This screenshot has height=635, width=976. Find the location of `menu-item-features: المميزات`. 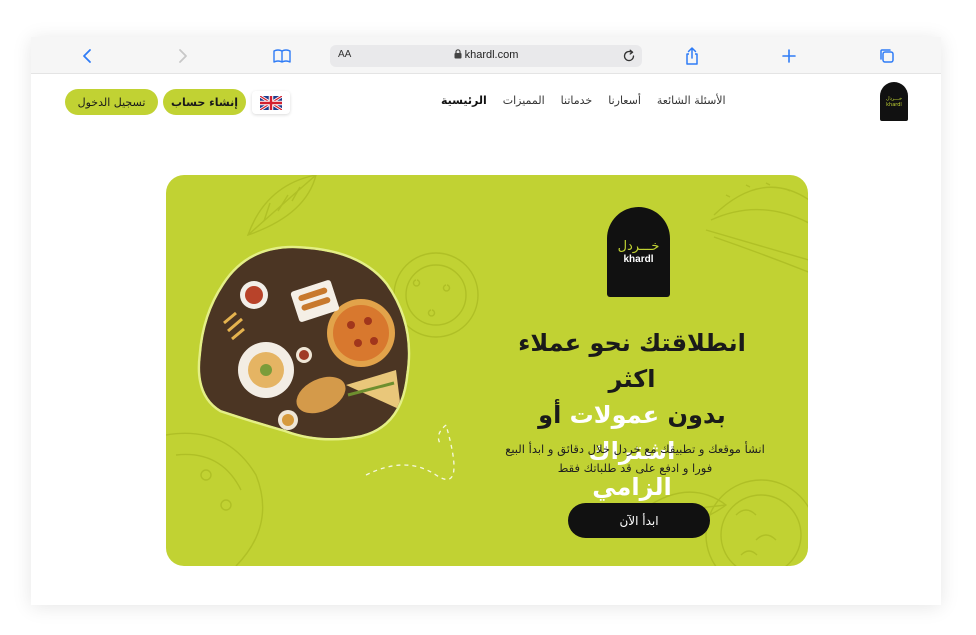

menu-item-features: المميزات is located at coordinates (524, 100).